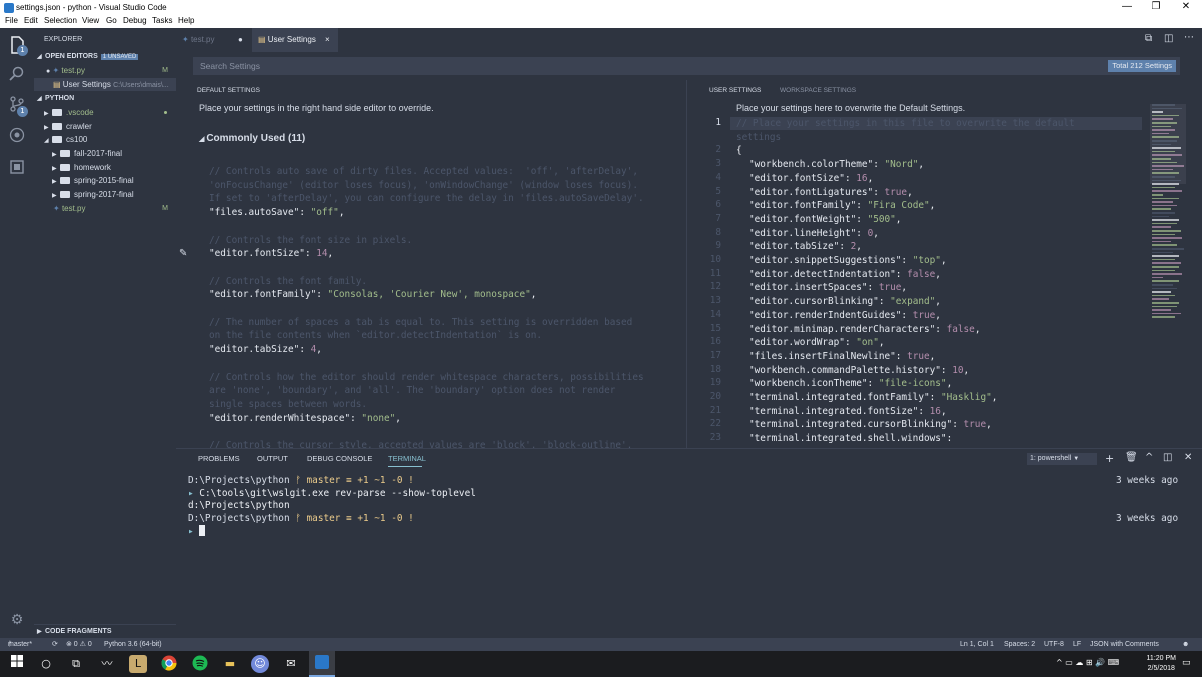  I want to click on setting-key: "editor.wordWrap", so click(797, 343).